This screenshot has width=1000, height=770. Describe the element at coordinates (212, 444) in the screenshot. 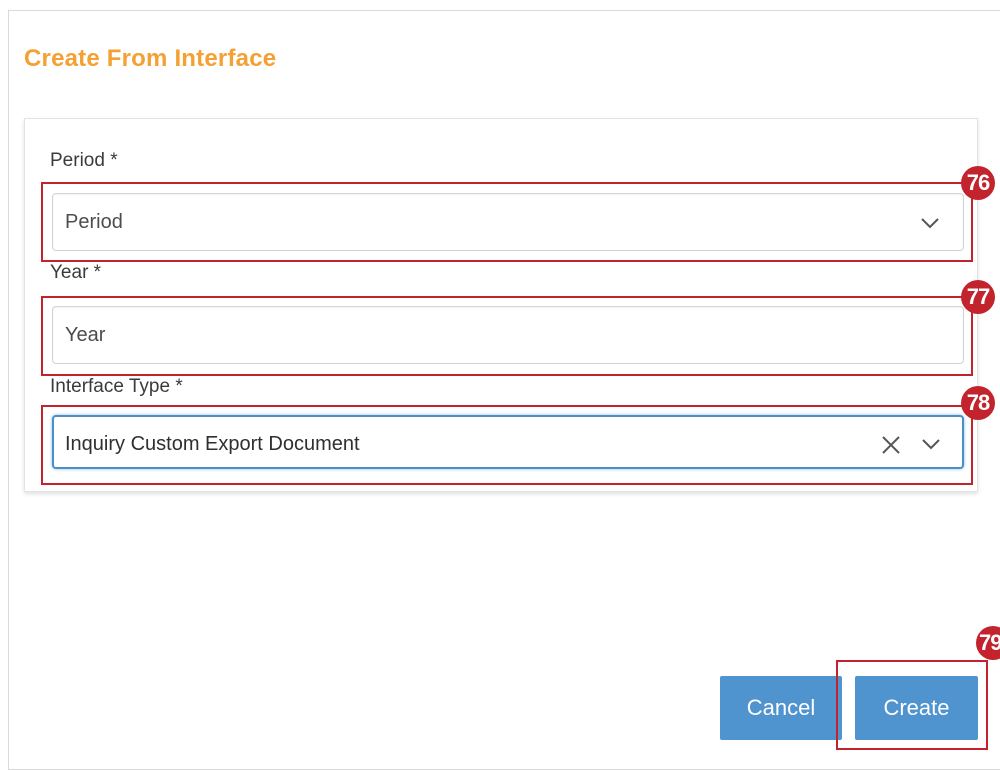

I see `interface-type-value: Inquiry Custom Export Document` at that location.